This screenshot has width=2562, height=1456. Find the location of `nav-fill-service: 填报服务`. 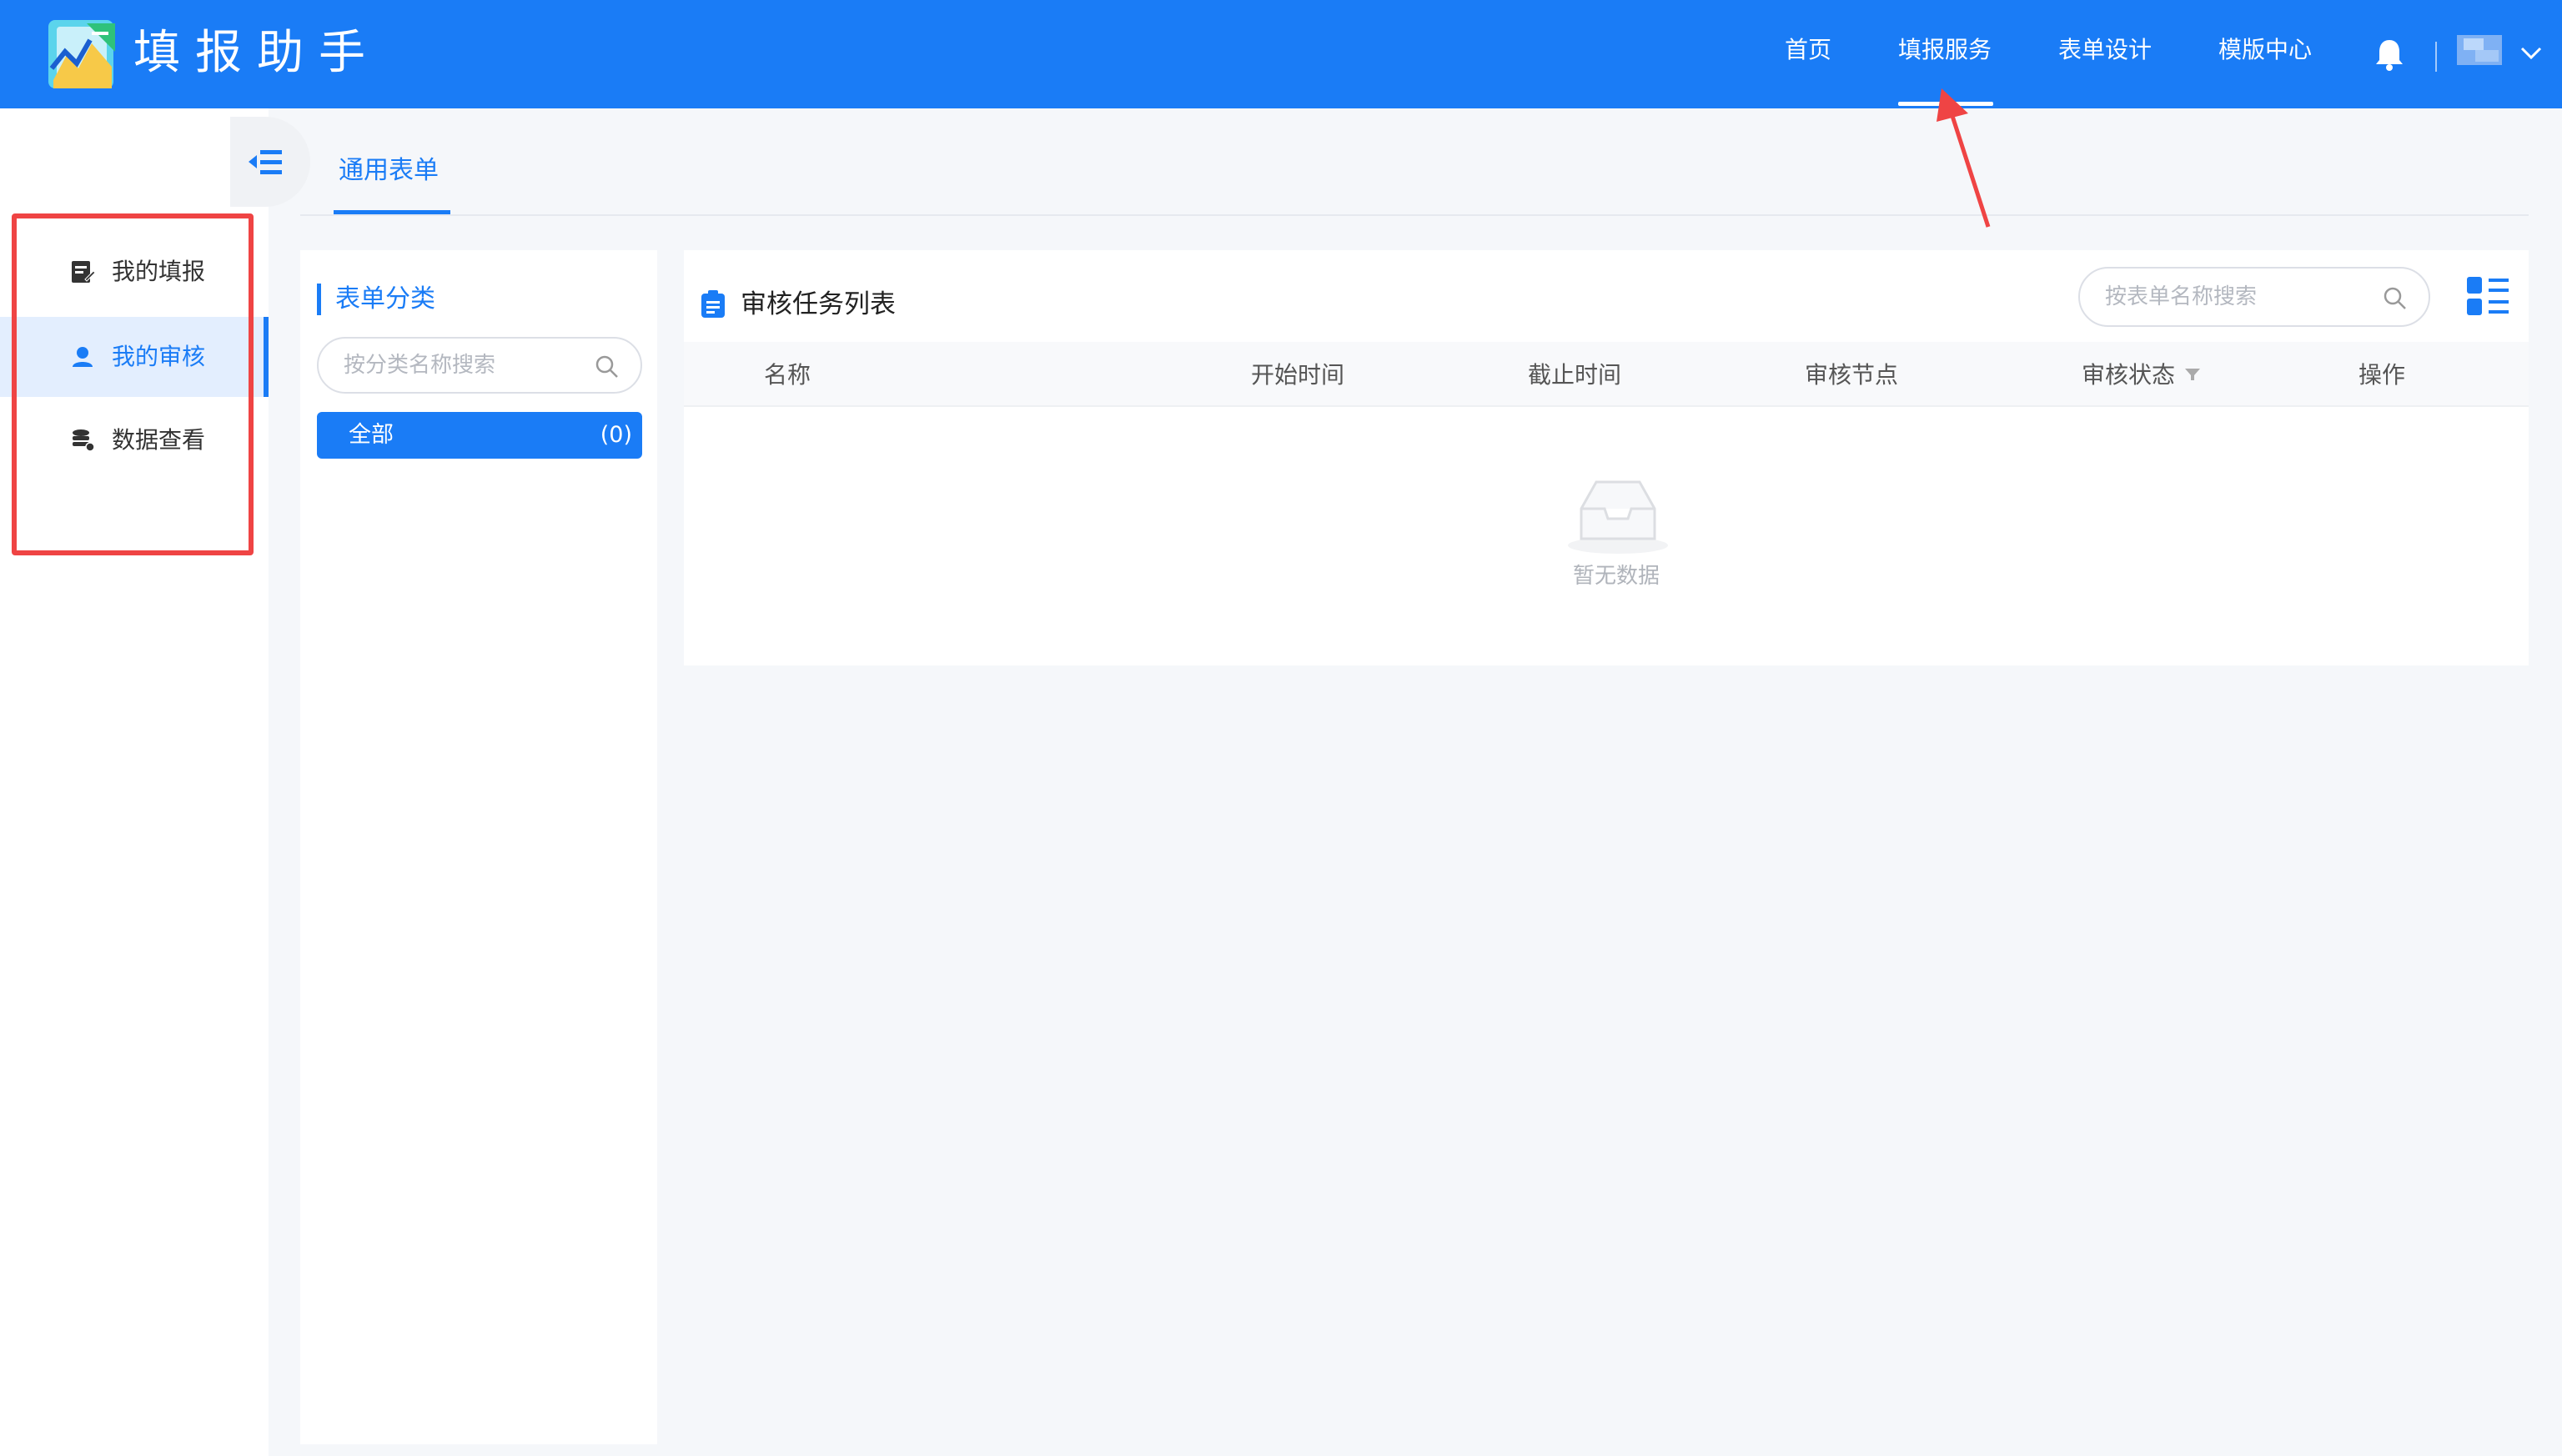

nav-fill-service: 填报服务 is located at coordinates (1945, 50).